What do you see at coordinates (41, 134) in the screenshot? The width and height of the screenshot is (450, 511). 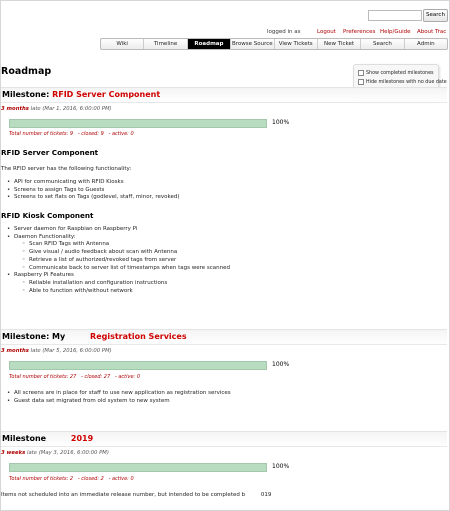 I see `total-tickets-link: Total number of tickets: 9` at bounding box center [41, 134].